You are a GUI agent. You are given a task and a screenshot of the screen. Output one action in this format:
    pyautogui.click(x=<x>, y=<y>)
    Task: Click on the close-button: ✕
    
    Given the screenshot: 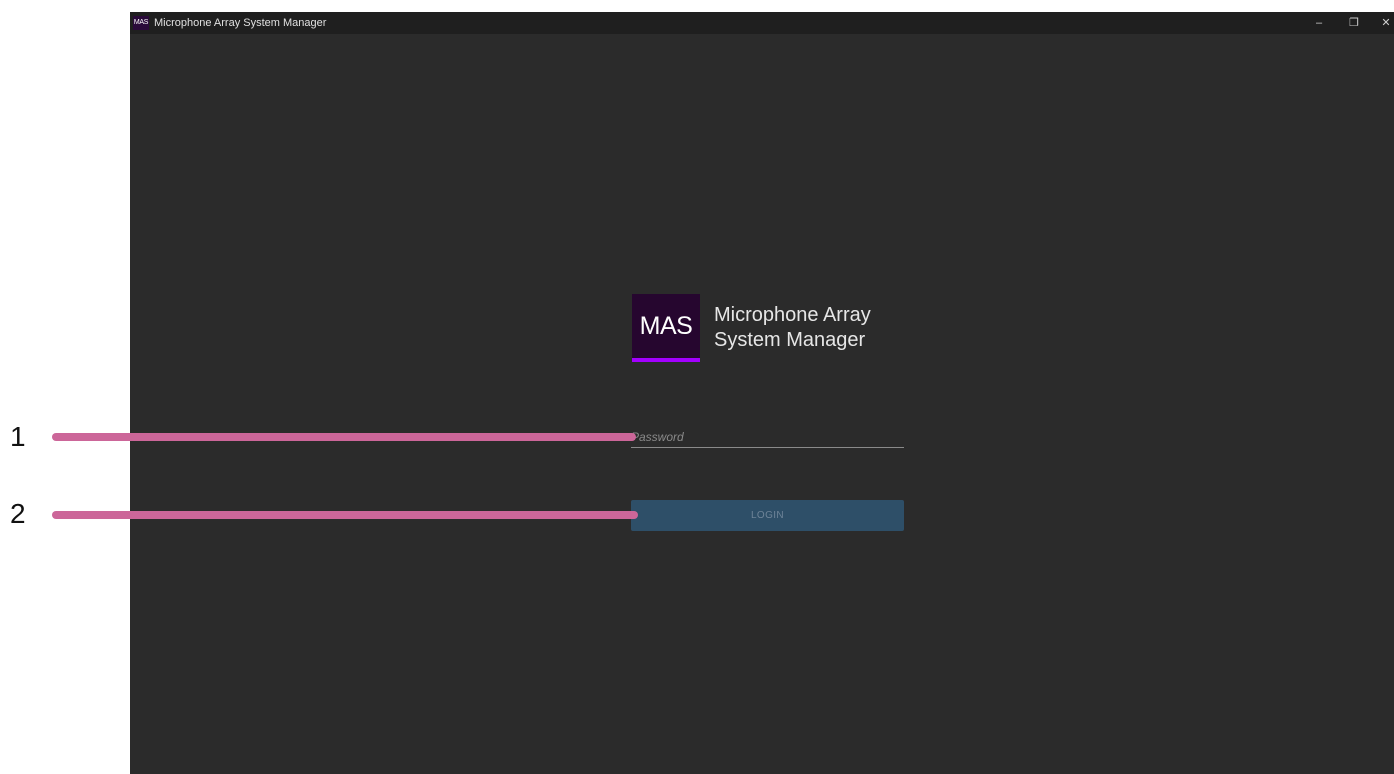 What is the action you would take?
    pyautogui.click(x=1383, y=23)
    